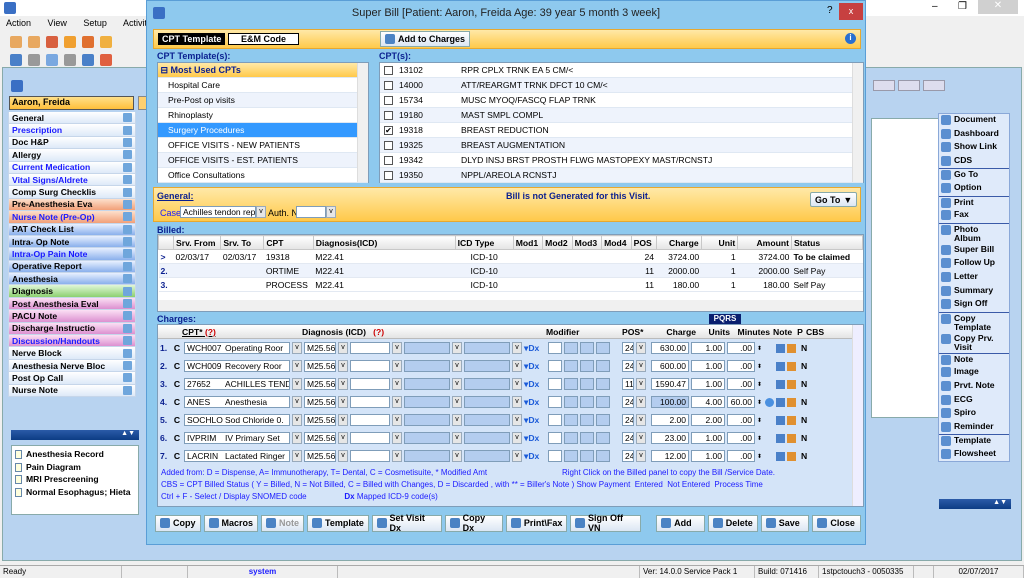 The image size is (1024, 578). Describe the element at coordinates (237, 438) in the screenshot. I see `cpt-input: IVPRIM IV Primary Set` at that location.